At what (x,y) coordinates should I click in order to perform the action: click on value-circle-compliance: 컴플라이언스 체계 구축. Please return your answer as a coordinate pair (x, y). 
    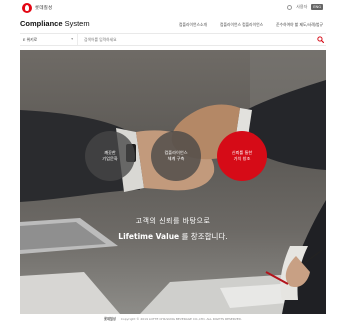
    Looking at the image, I should click on (176, 156).